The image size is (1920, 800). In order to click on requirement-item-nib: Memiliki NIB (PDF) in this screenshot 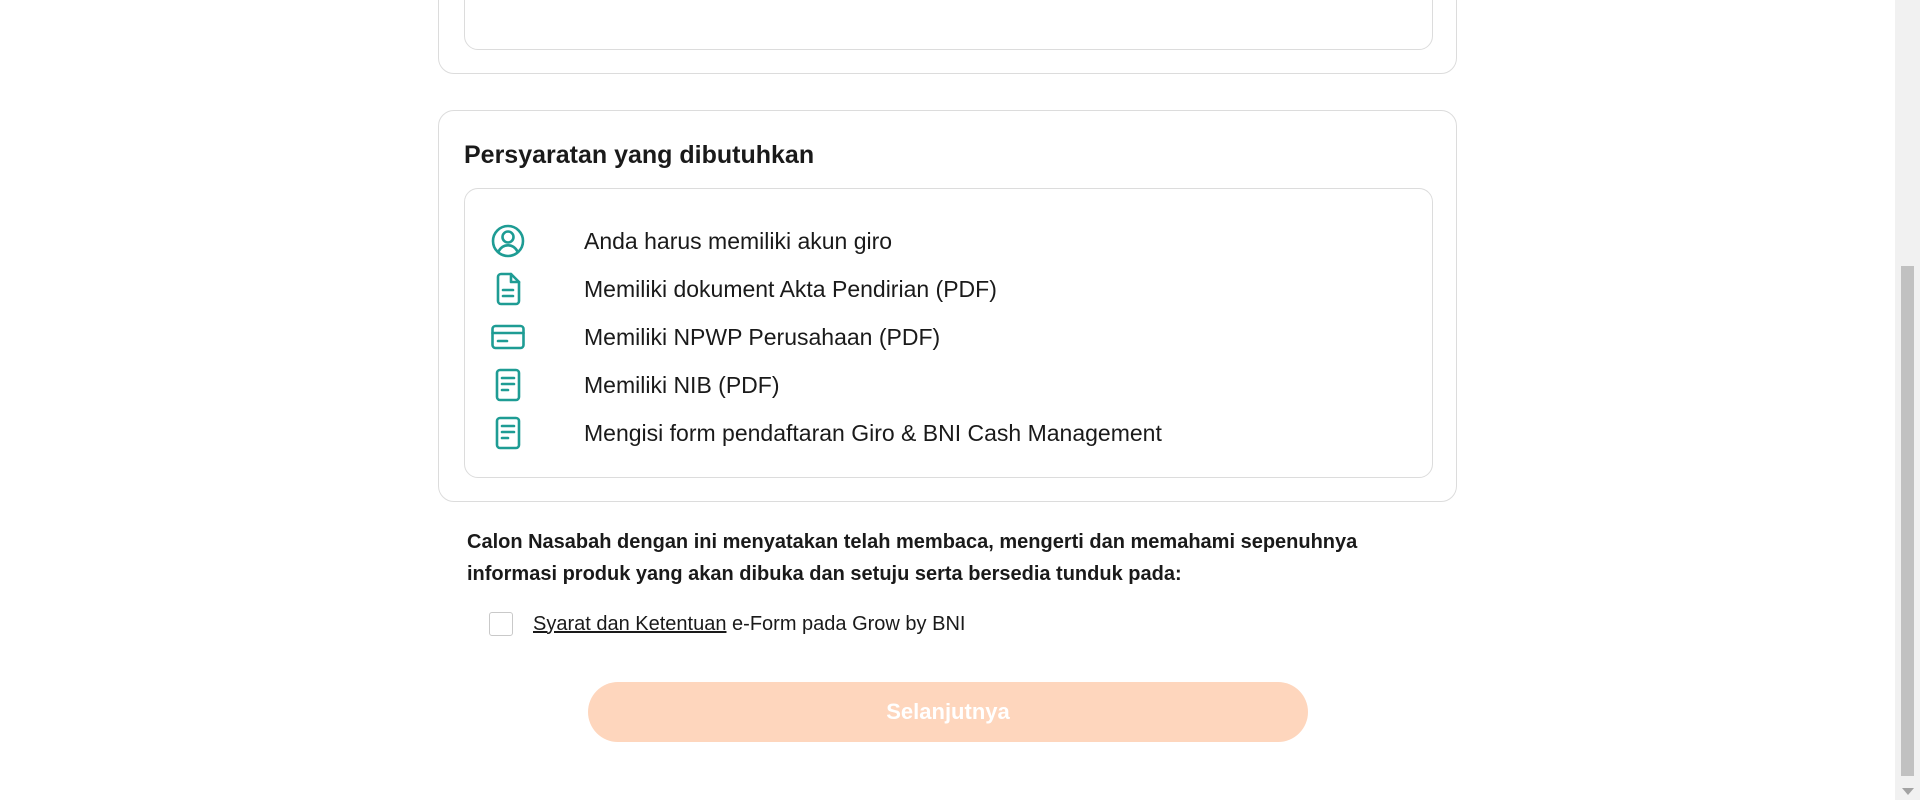, I will do `click(948, 385)`.